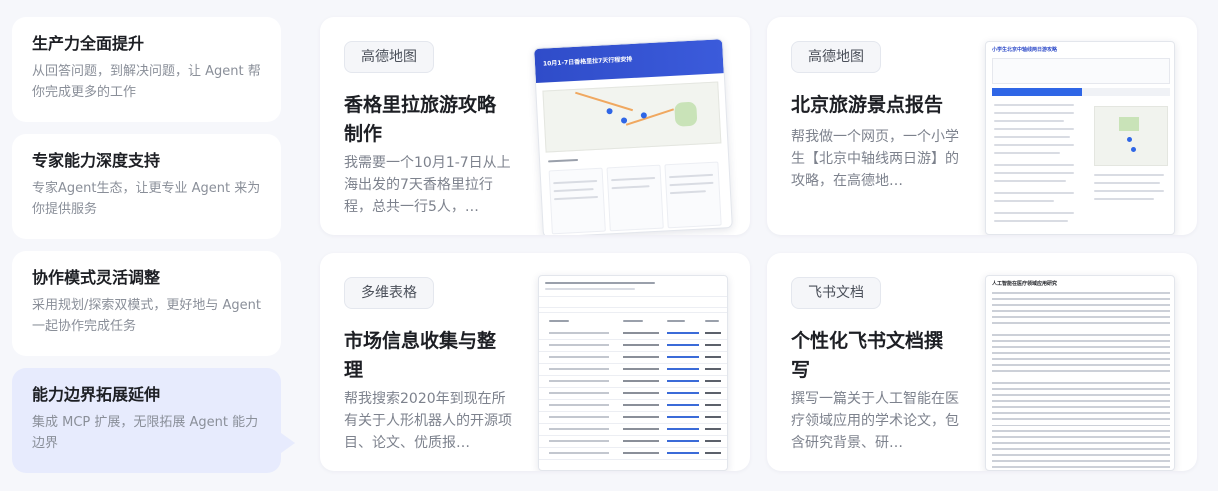 The image size is (1218, 491). Describe the element at coordinates (146, 316) in the screenshot. I see `feature-desc: 采用规划/探索双模式，更好地与 Agent 一起协作完成任务` at that location.